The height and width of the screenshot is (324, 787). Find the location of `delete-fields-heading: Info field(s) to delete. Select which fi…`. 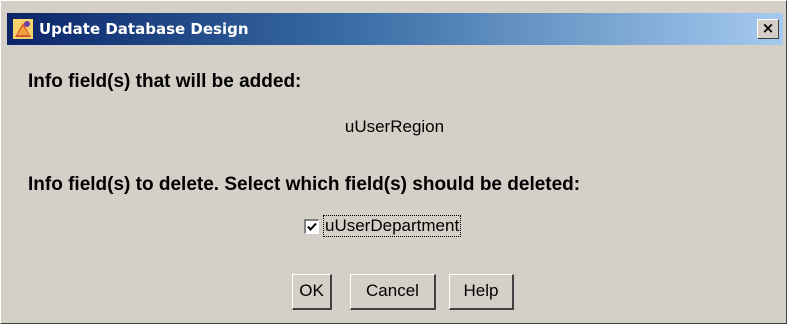

delete-fields-heading: Info field(s) to delete. Select which fi… is located at coordinates (304, 184).